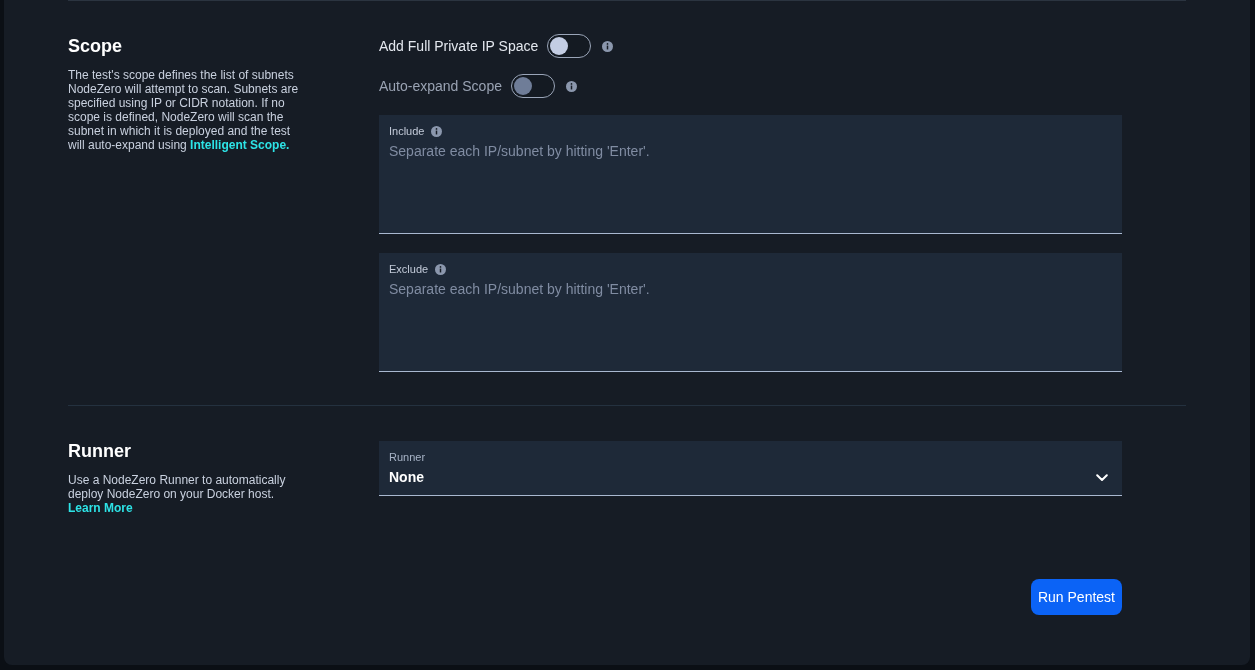 Image resolution: width=1255 pixels, height=670 pixels. What do you see at coordinates (409, 269) in the screenshot?
I see `field-label: Exclude` at bounding box center [409, 269].